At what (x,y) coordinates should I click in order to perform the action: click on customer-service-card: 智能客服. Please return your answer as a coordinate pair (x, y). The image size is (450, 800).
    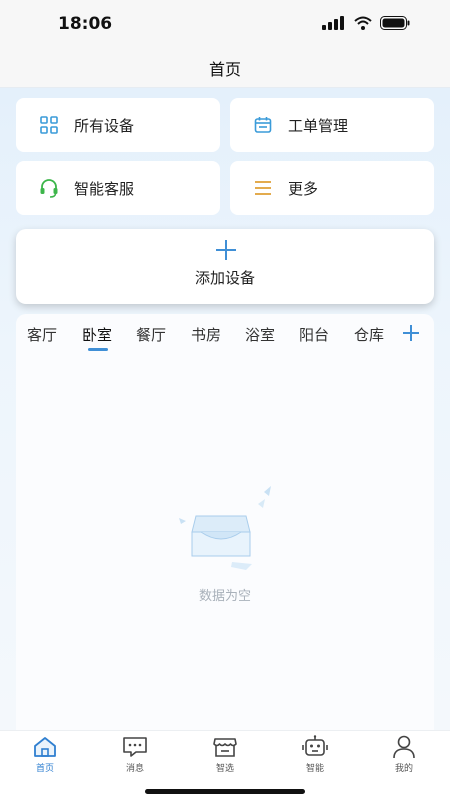
    Looking at the image, I should click on (118, 188).